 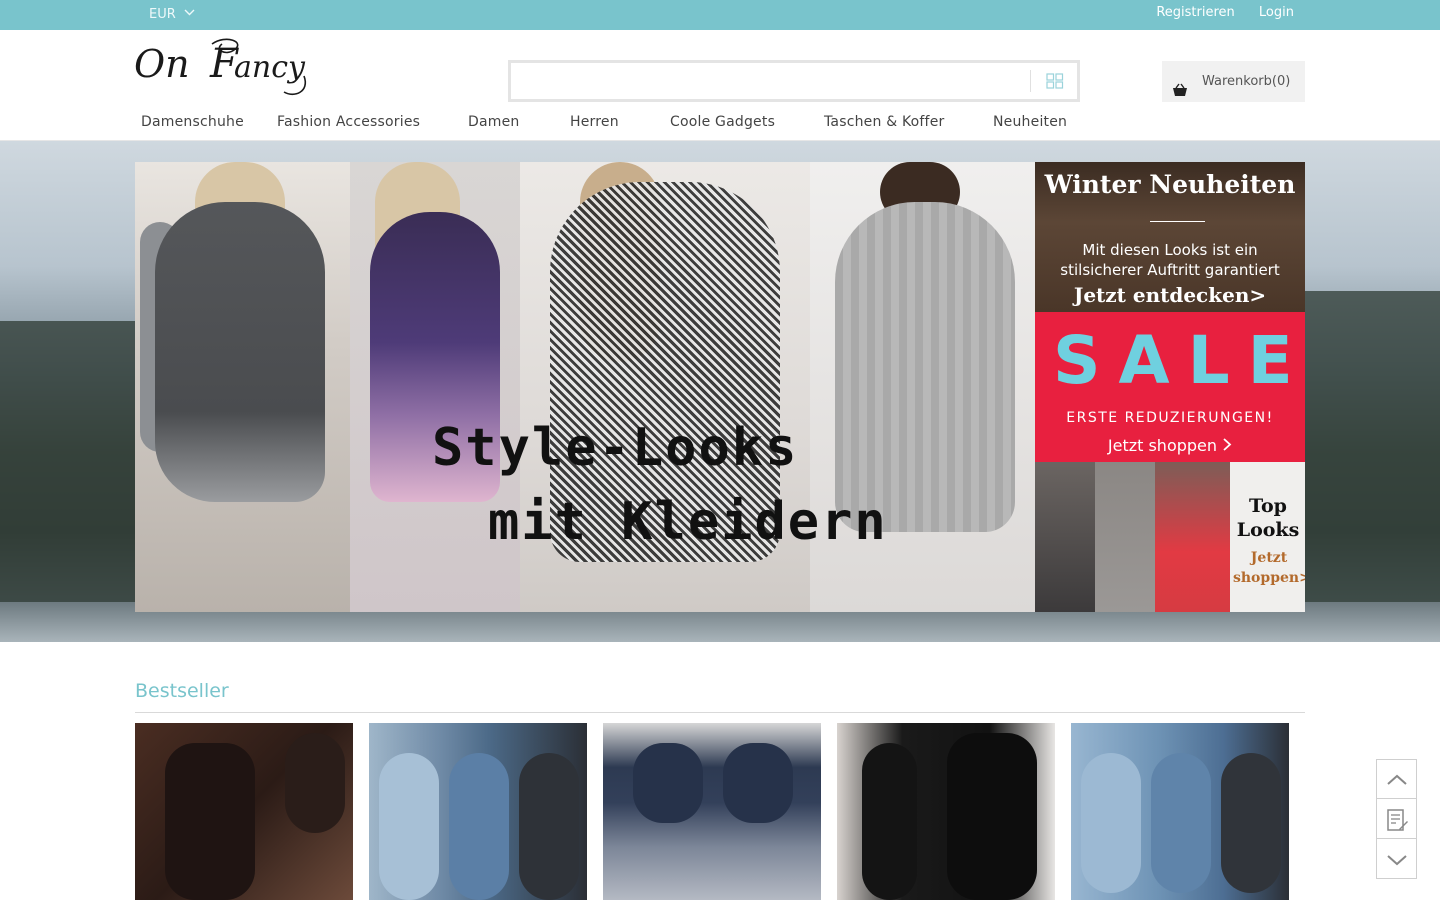 What do you see at coordinates (1246, 81) in the screenshot?
I see `cart-label: Warenkorb(0)` at bounding box center [1246, 81].